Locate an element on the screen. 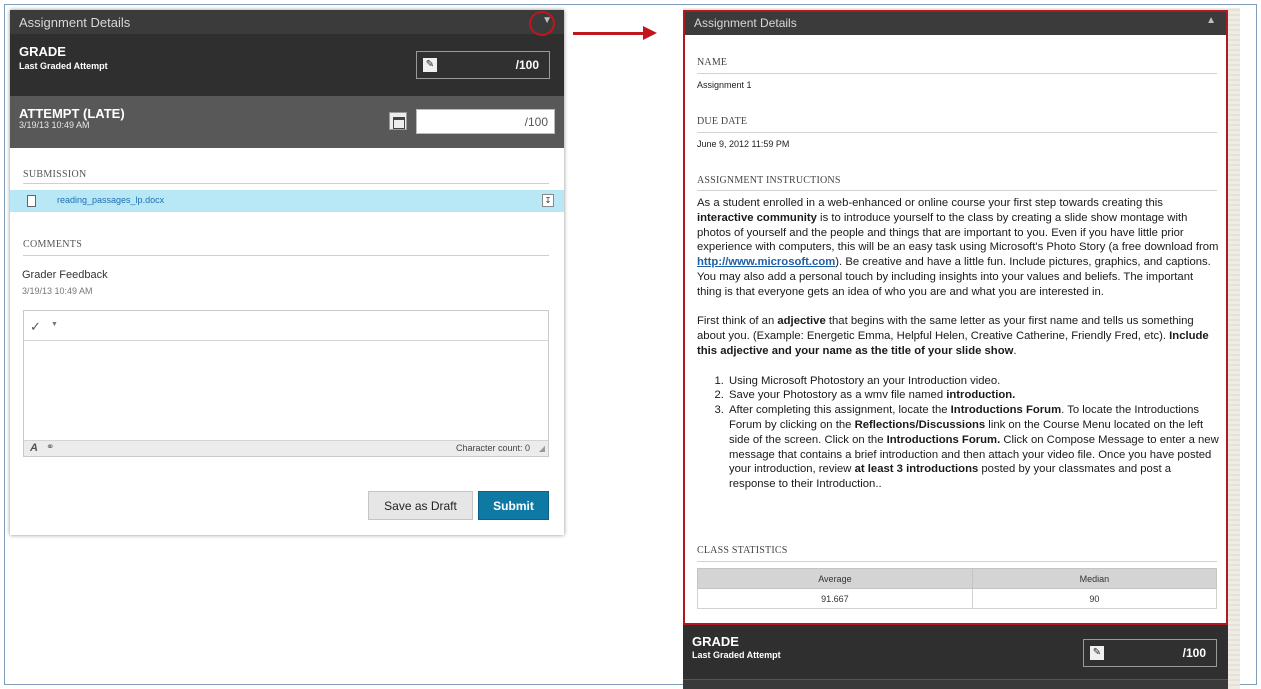 Image resolution: width=1261 pixels, height=689 pixels. average-value: 91.667 is located at coordinates (835, 598).